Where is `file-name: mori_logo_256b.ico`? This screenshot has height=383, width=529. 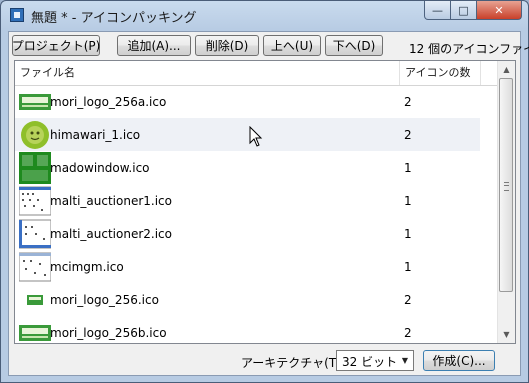 file-name: mori_logo_256b.ico is located at coordinates (108, 333).